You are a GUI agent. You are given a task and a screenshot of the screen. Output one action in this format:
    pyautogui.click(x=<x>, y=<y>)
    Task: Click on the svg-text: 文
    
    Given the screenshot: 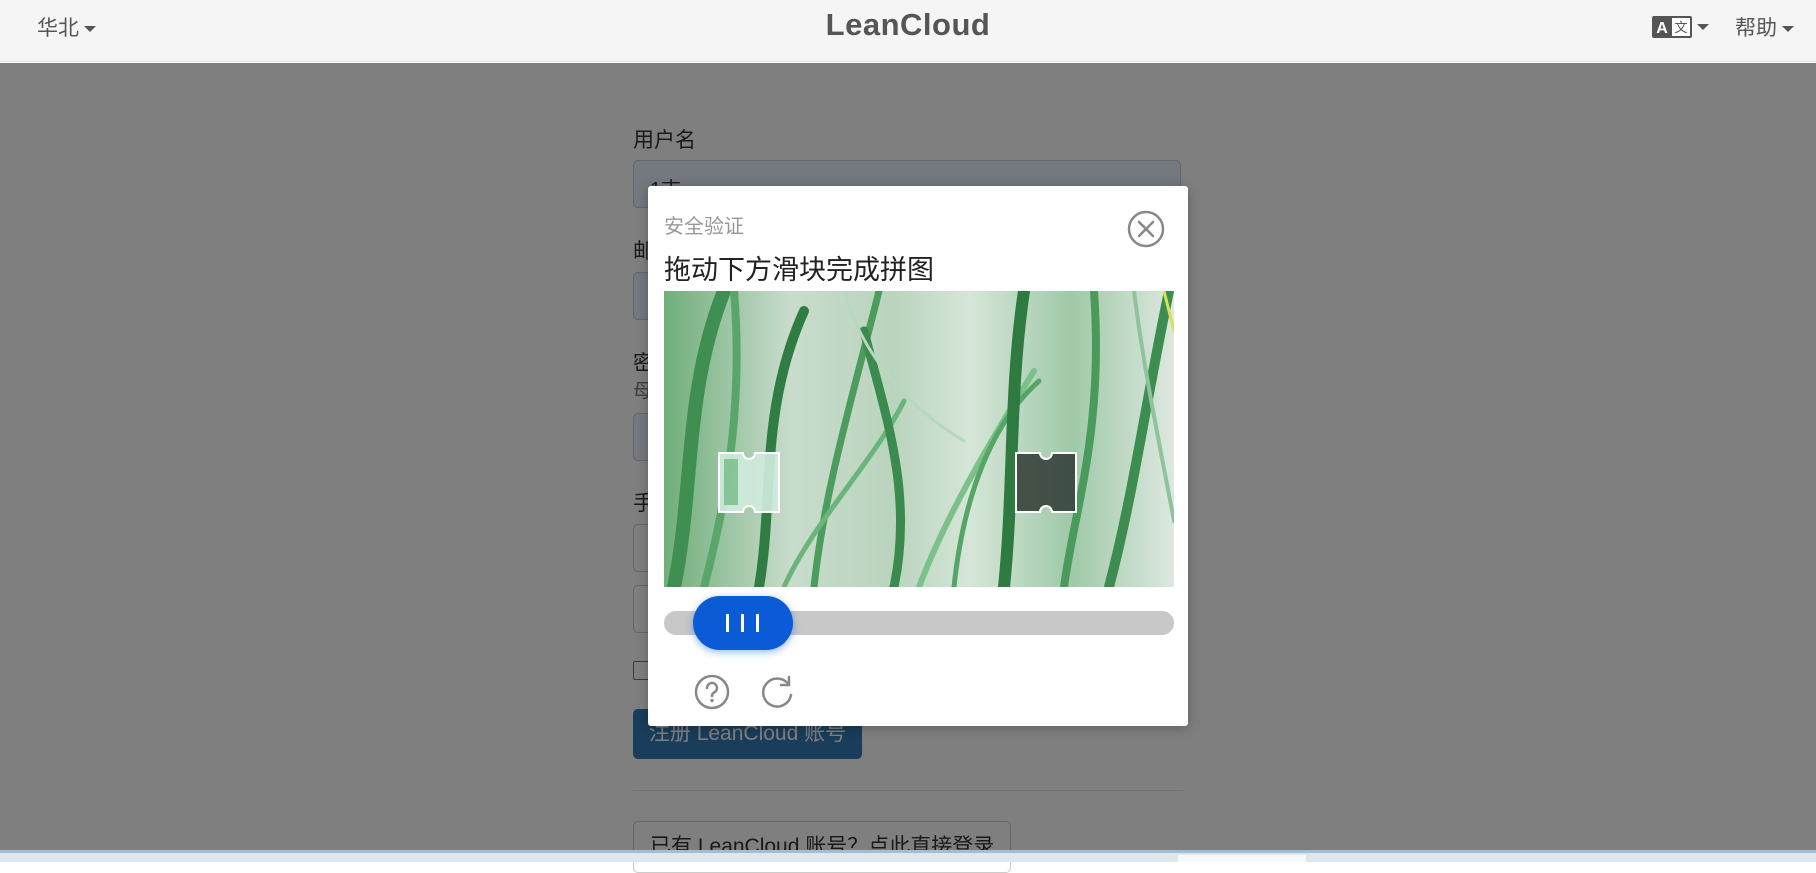 What is the action you would take?
    pyautogui.click(x=1680, y=28)
    